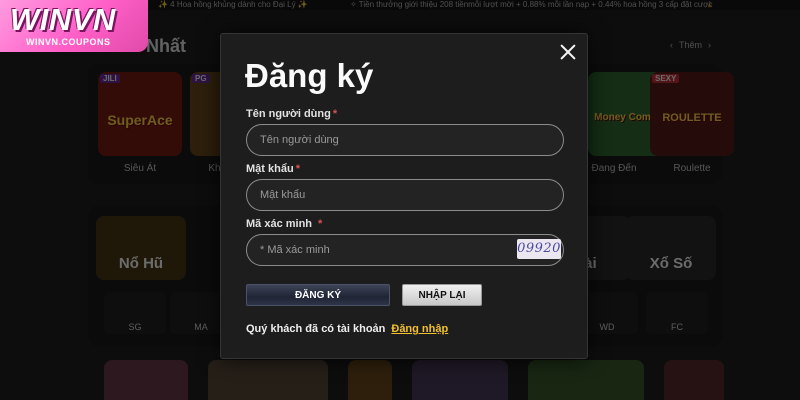  I want to click on provider-badge: PG, so click(201, 78).